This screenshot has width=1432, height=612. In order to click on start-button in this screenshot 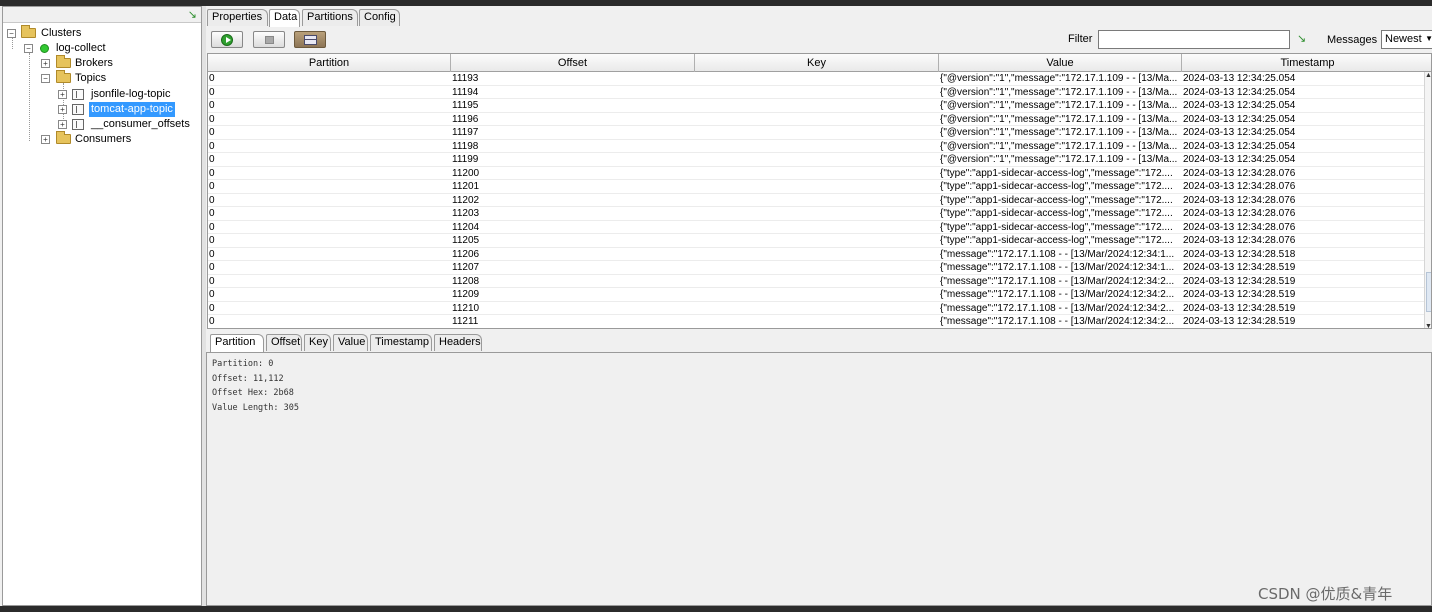, I will do `click(227, 39)`.